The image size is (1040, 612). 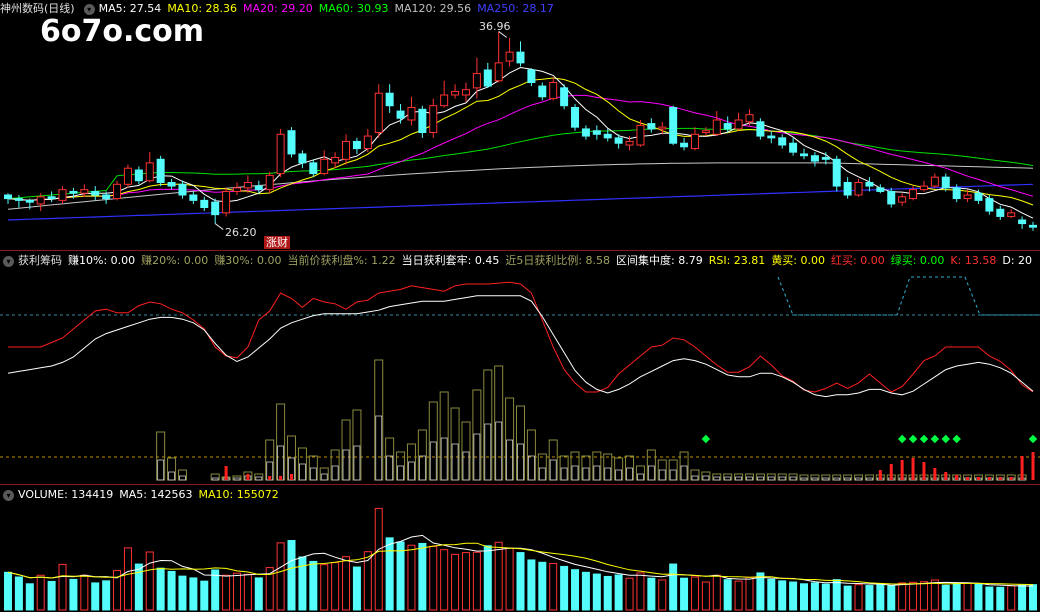 What do you see at coordinates (102, 260) in the screenshot?
I see `indicator-value: 赚10%: 0.00` at bounding box center [102, 260].